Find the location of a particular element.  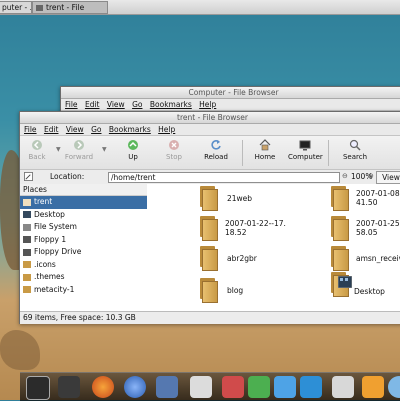

file-name-line2: 58.05 is located at coordinates (367, 232).